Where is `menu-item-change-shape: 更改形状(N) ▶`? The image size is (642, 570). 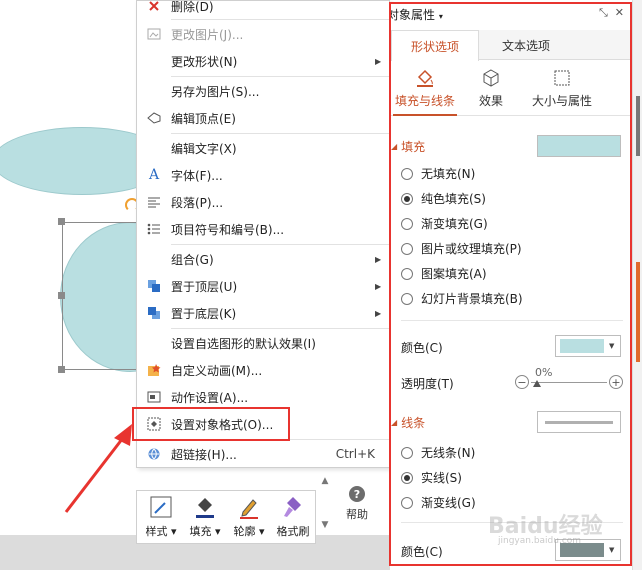
menu-item-change-shape: 更改形状(N) ▶ is located at coordinates (263, 61).